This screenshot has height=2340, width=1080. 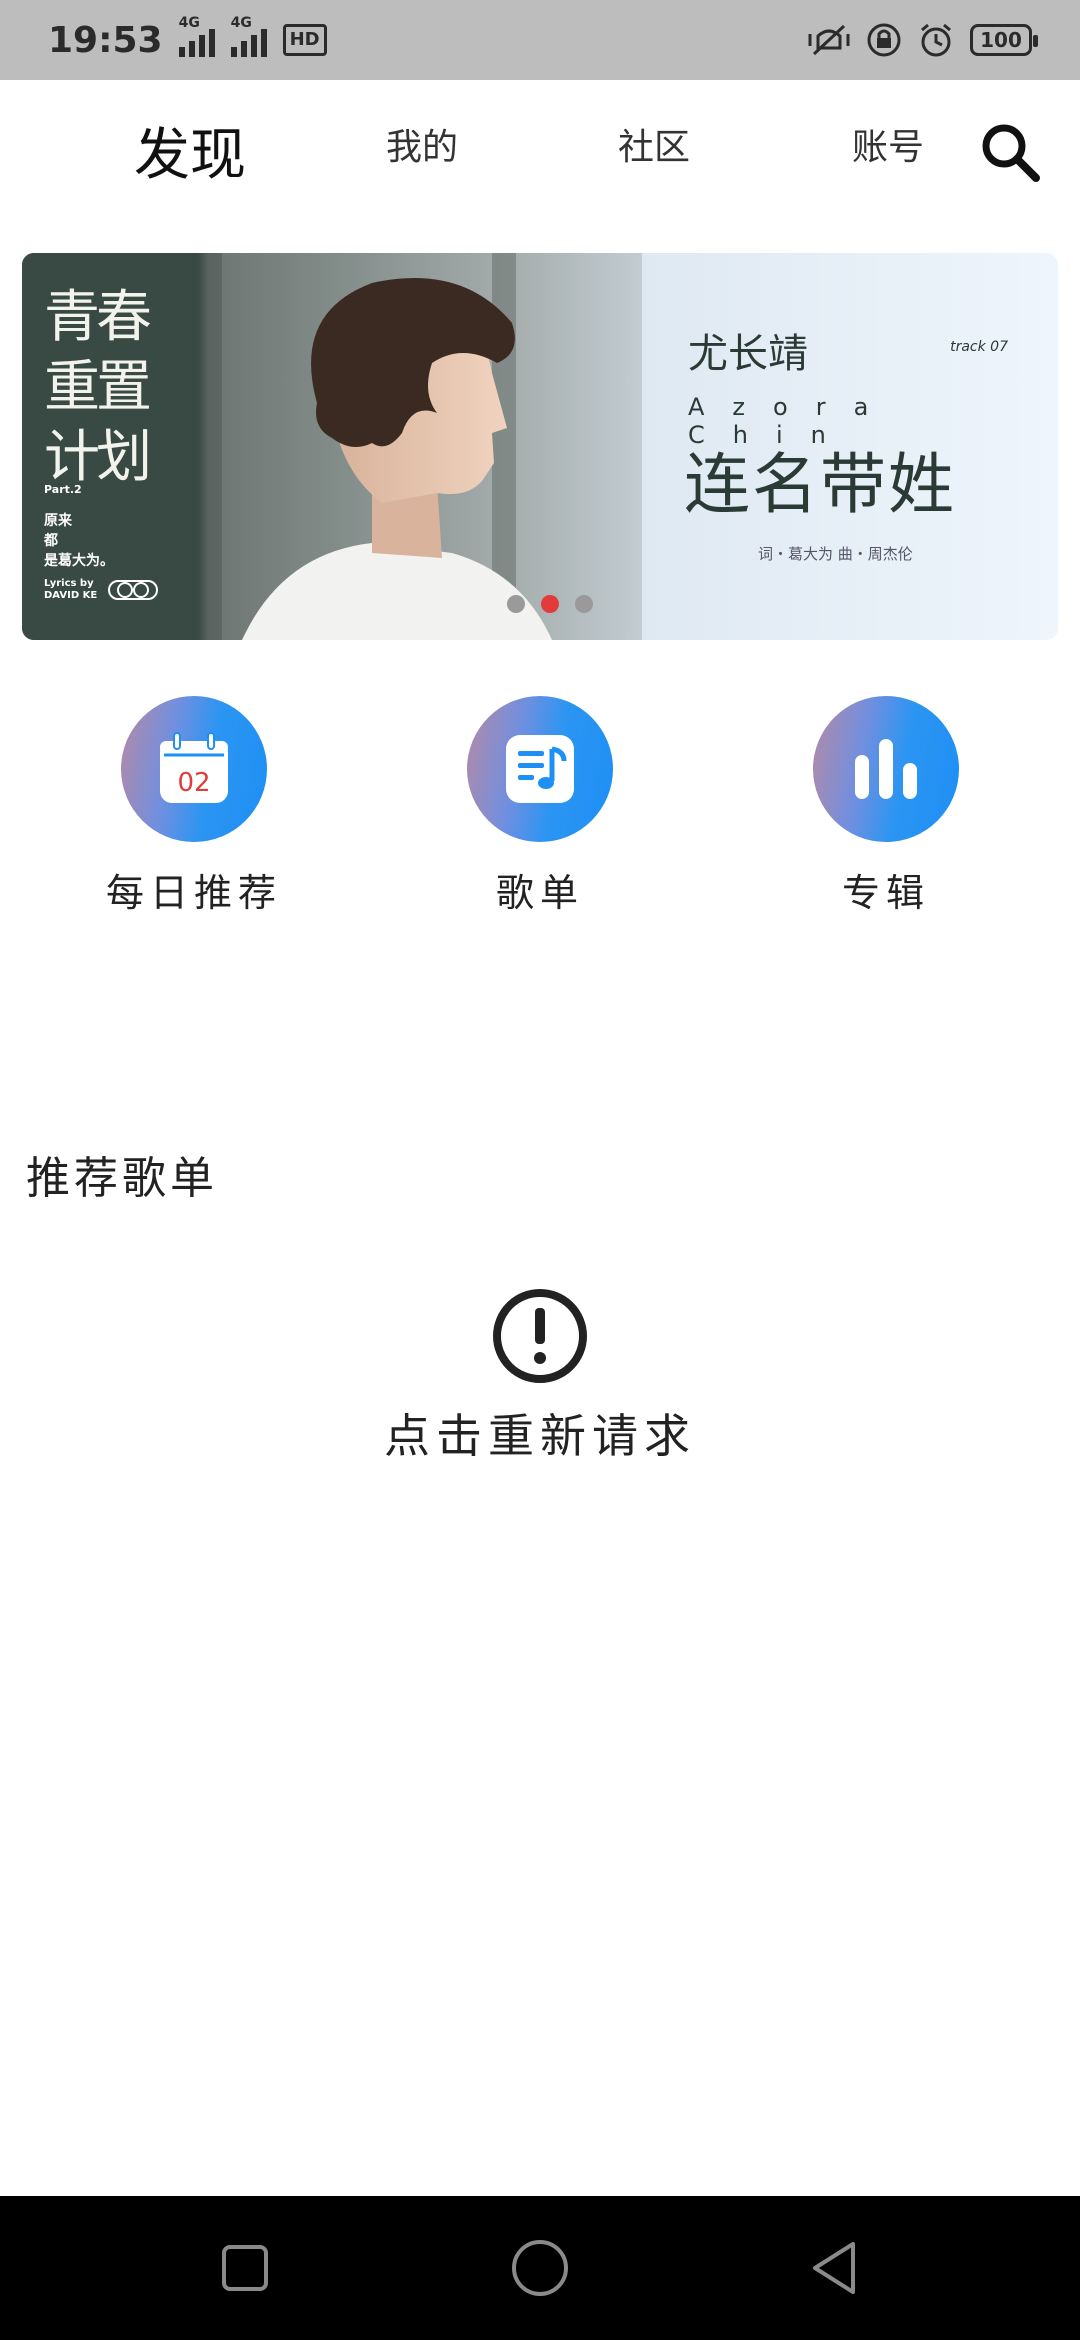 I want to click on banner-right-panel: 尤长靖 track 07 Azora Chin 连名带姓 词・葛大为 曲・周杰伦, so click(x=860, y=446).